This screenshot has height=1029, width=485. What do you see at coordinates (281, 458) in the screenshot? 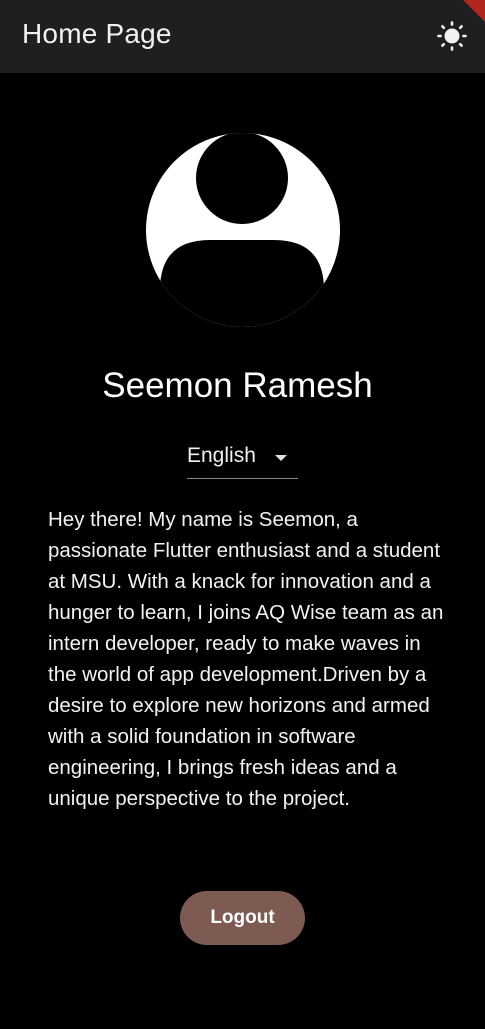
I see `caret-down-icon` at bounding box center [281, 458].